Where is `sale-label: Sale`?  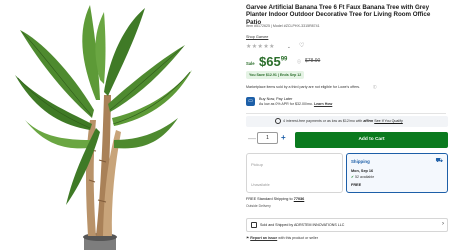 sale-label: Sale is located at coordinates (250, 63).